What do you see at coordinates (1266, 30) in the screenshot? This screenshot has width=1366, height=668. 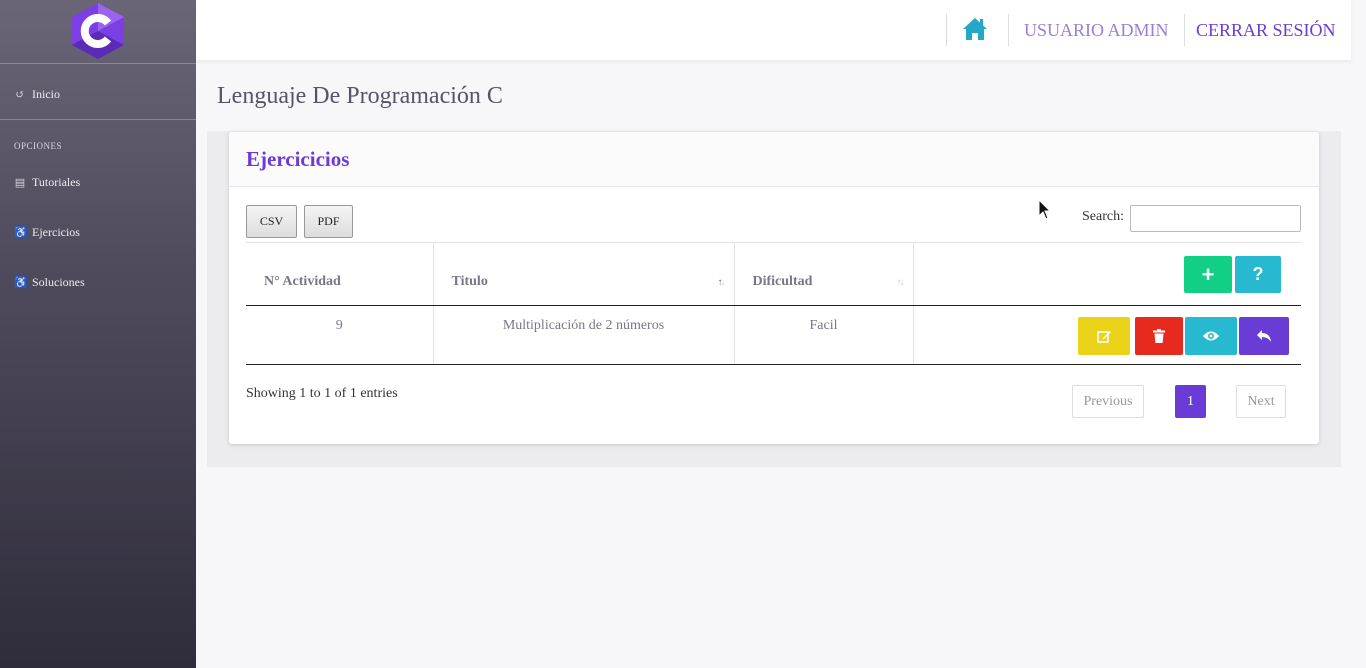 I see `logout-link: CERRAR SESIÓN` at bounding box center [1266, 30].